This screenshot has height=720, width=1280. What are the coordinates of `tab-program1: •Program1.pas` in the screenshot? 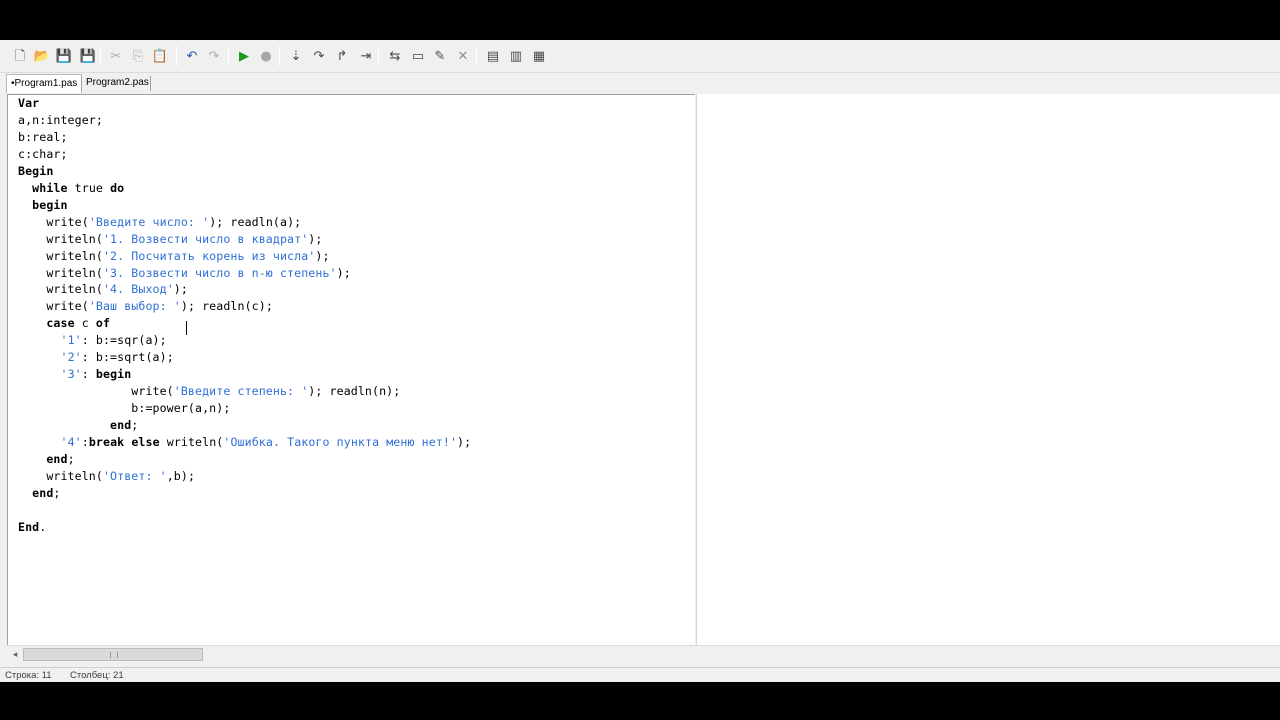 It's located at (44, 83).